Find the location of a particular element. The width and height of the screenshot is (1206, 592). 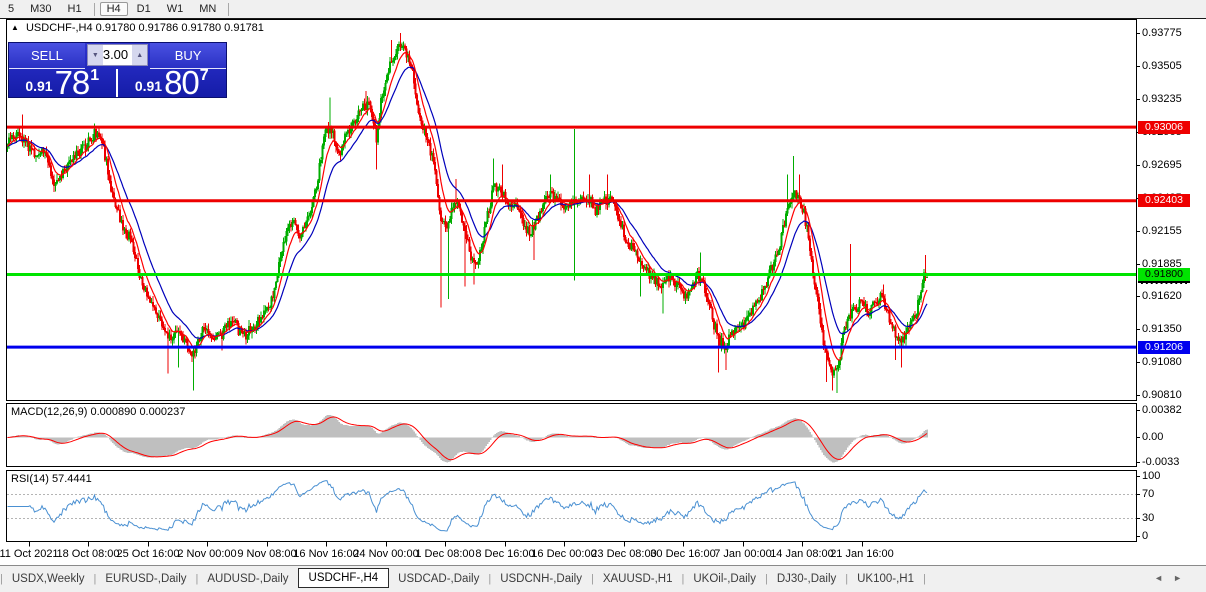

rsi-header: RSI(14) 57.4441 is located at coordinates (51, 479).